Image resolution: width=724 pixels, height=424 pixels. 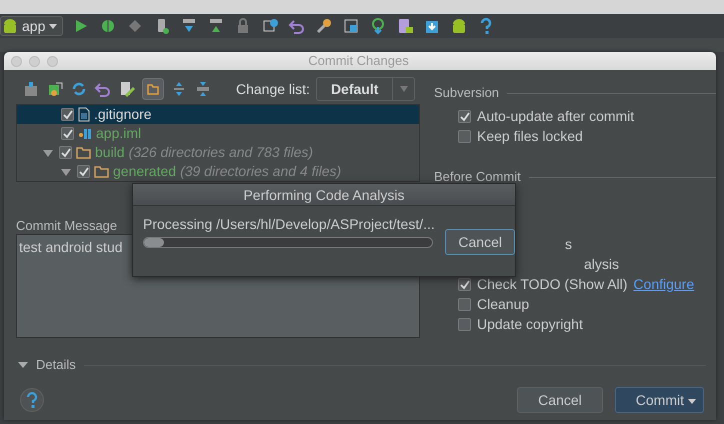 What do you see at coordinates (32, 26) in the screenshot?
I see `run-config-dropdown: app` at bounding box center [32, 26].